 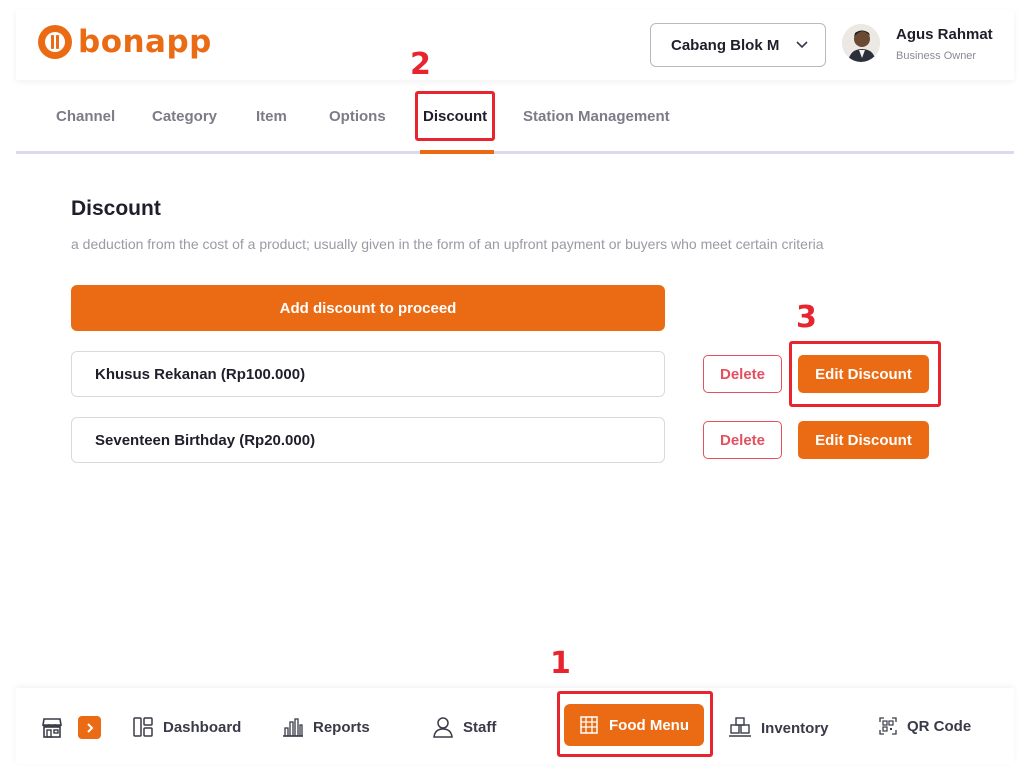 What do you see at coordinates (116, 208) in the screenshot?
I see `page-title: Discount` at bounding box center [116, 208].